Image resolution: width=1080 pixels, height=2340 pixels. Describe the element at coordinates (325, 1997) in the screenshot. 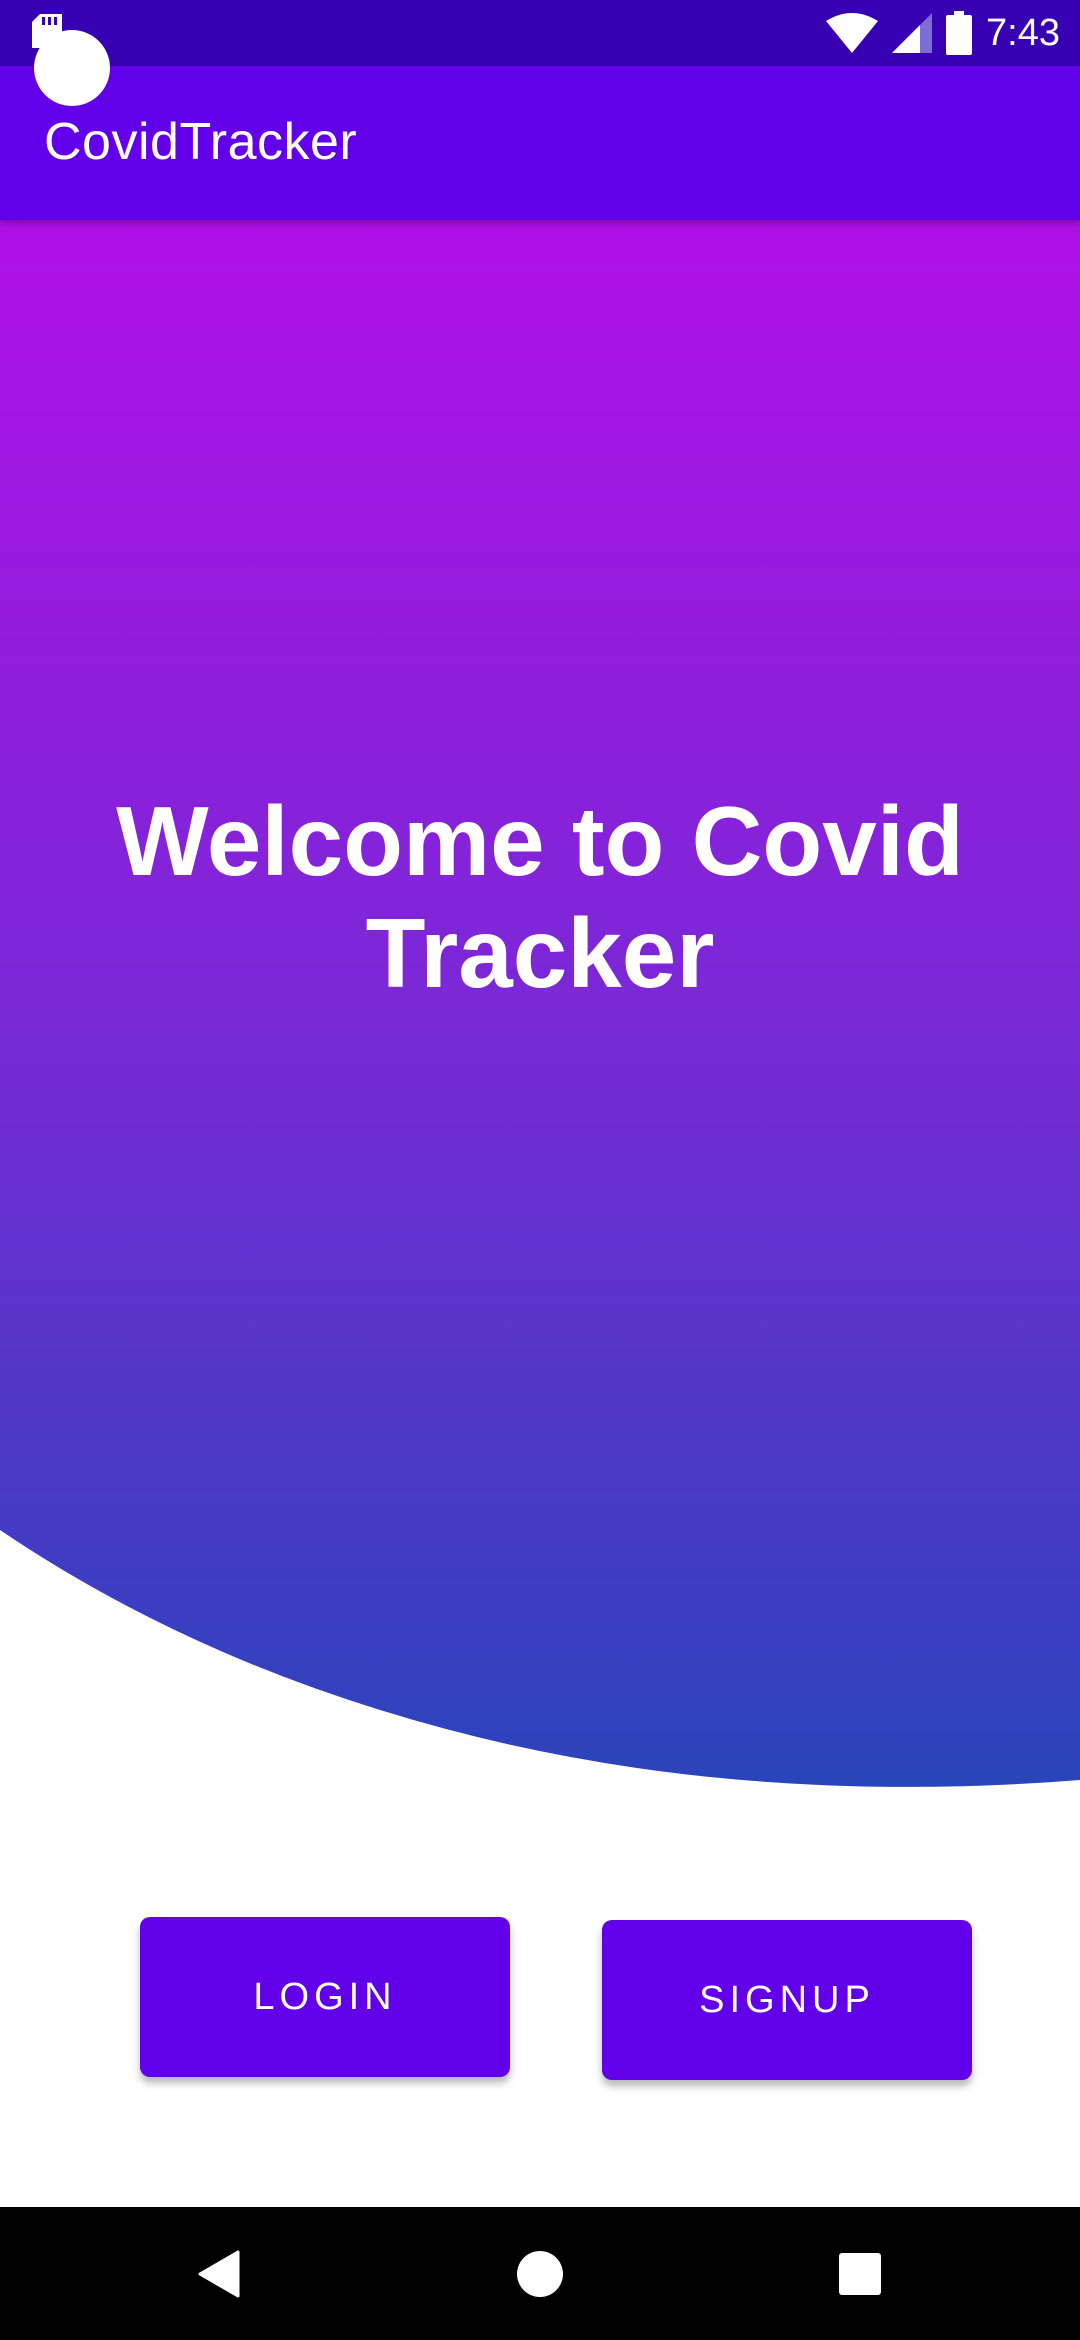

I see `login-button: LOGIN` at that location.